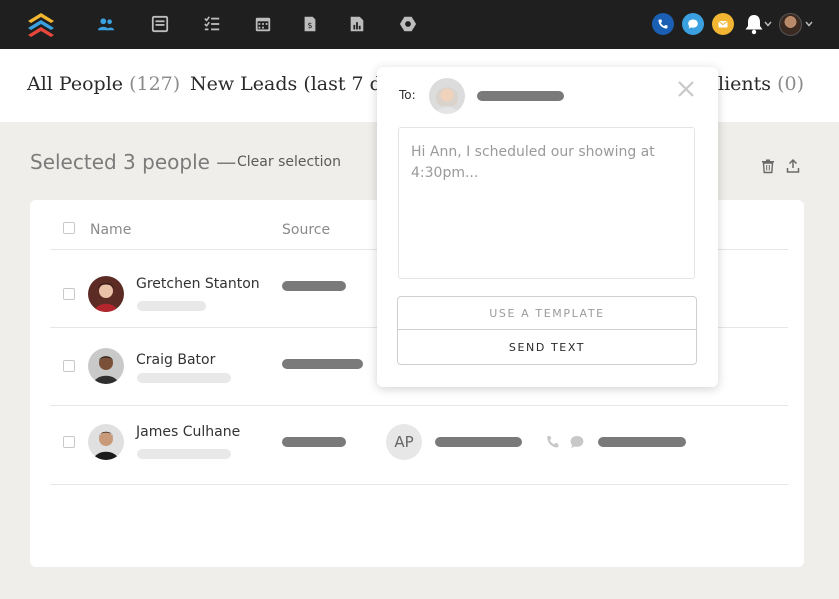  Describe the element at coordinates (289, 162) in the screenshot. I see `clear-selection-link: Clear selection` at that location.